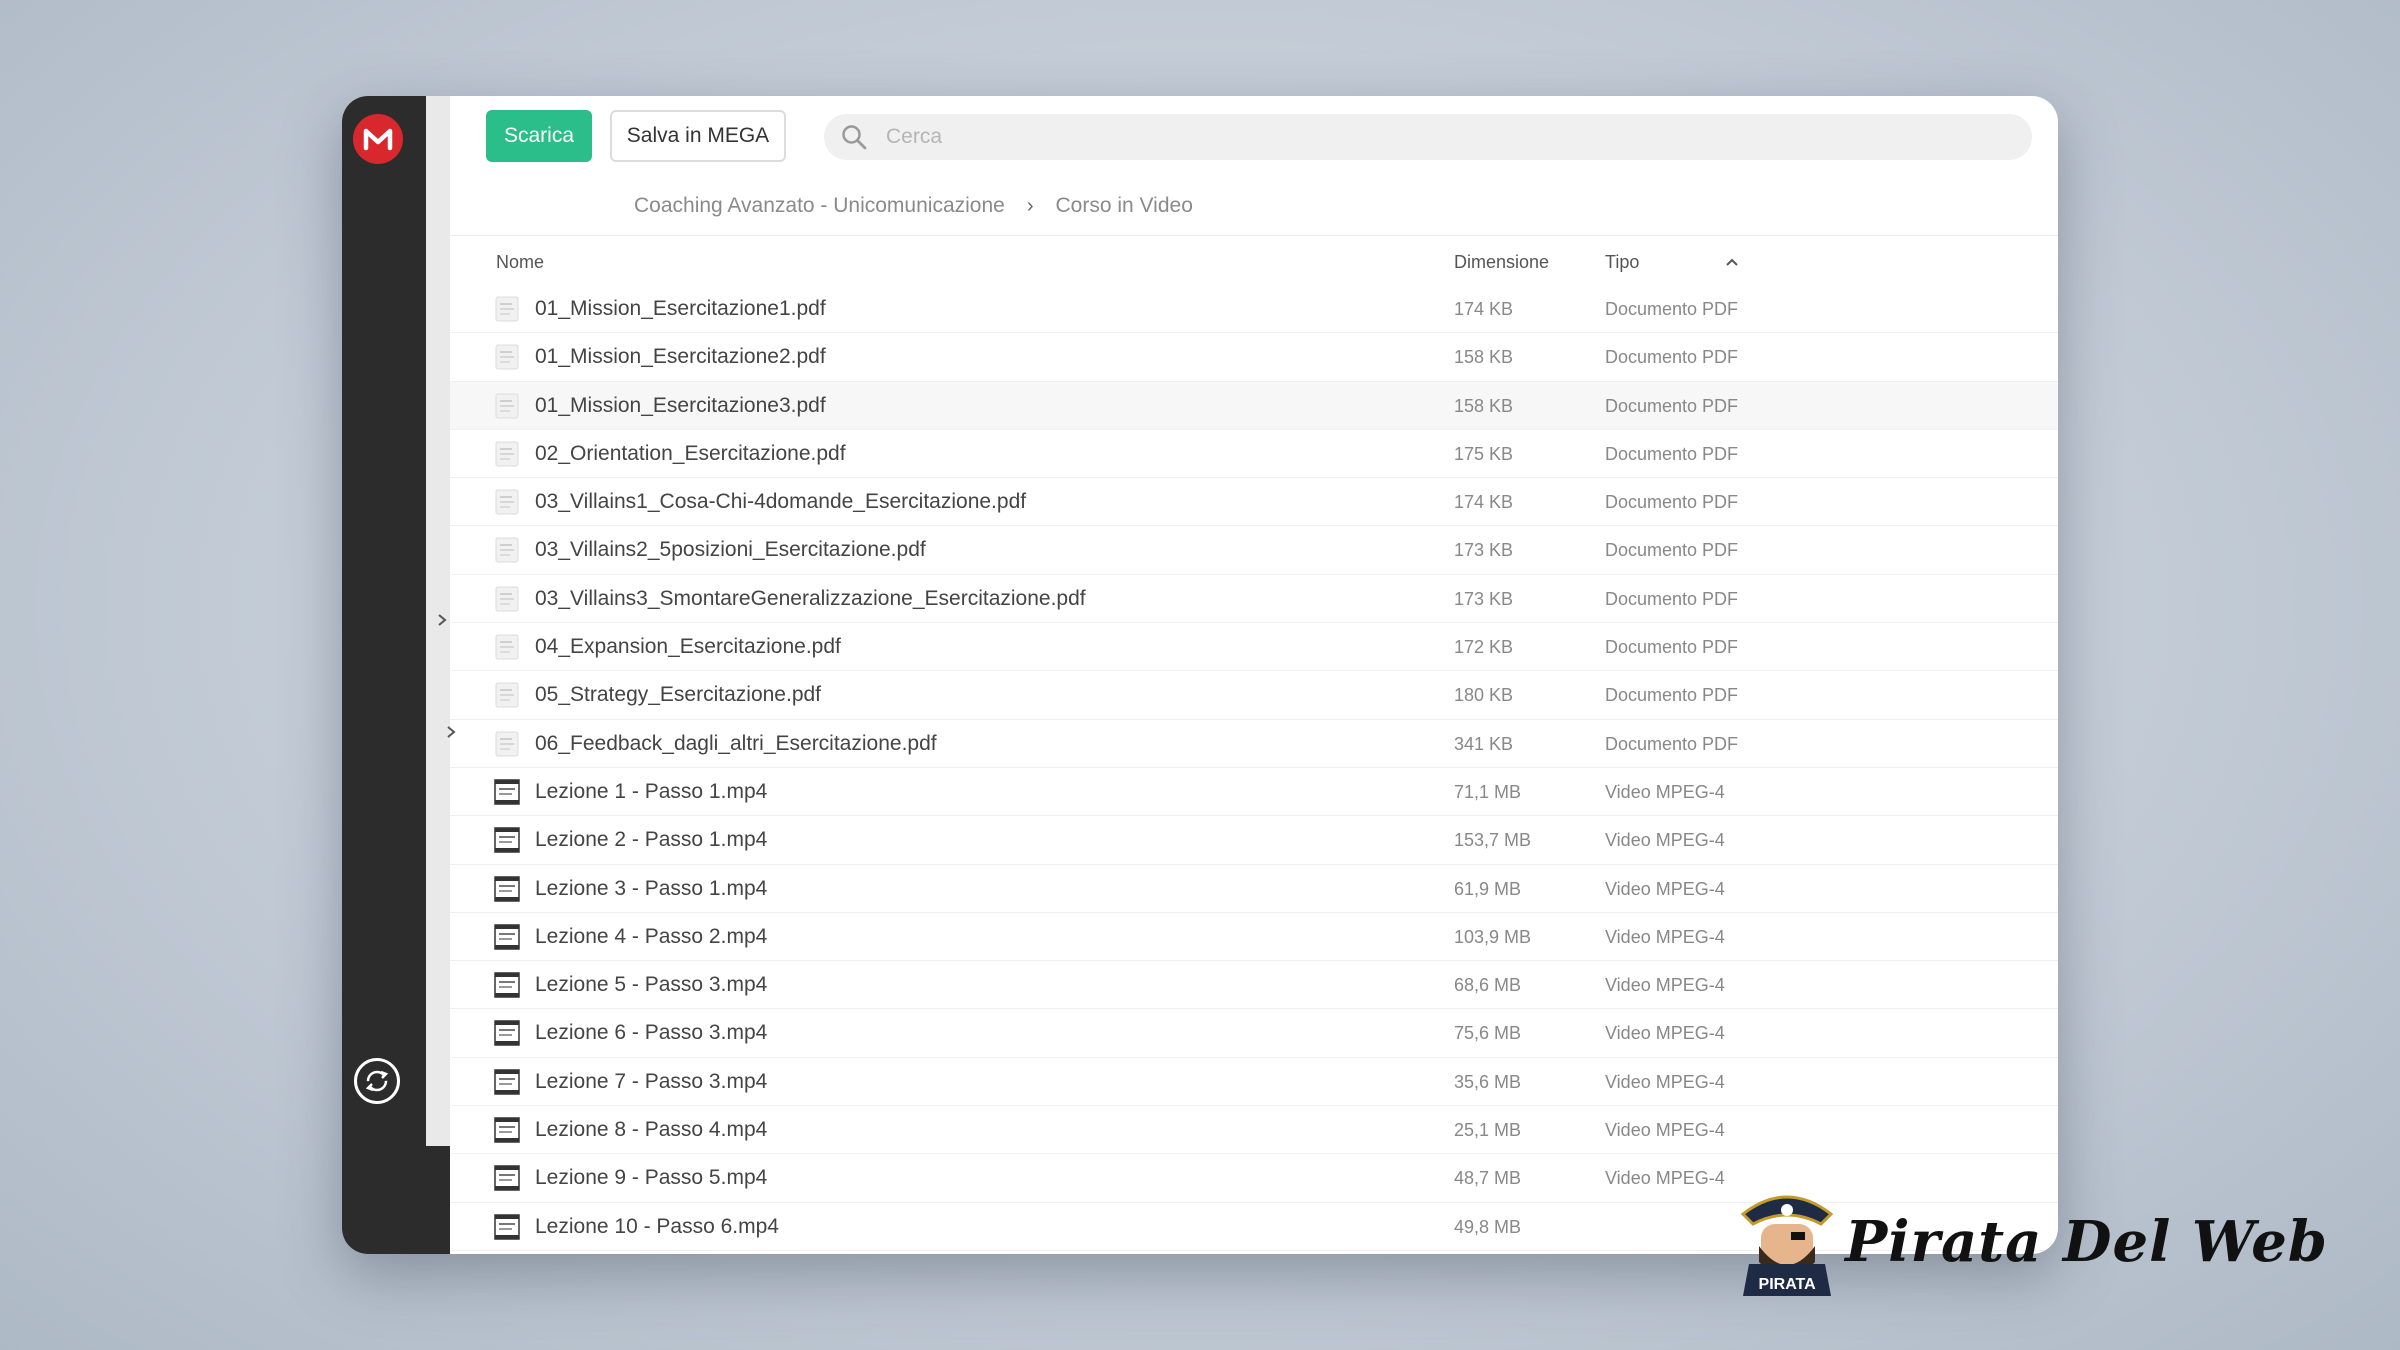  Describe the element at coordinates (1484, 647) in the screenshot. I see `file-size: 172 KB` at that location.